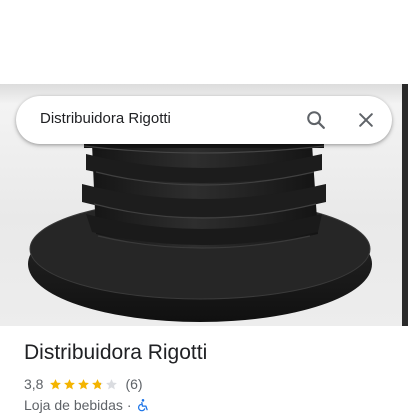 This screenshot has width=408, height=413. What do you see at coordinates (34, 384) in the screenshot?
I see `rating-value: 3,8` at bounding box center [34, 384].